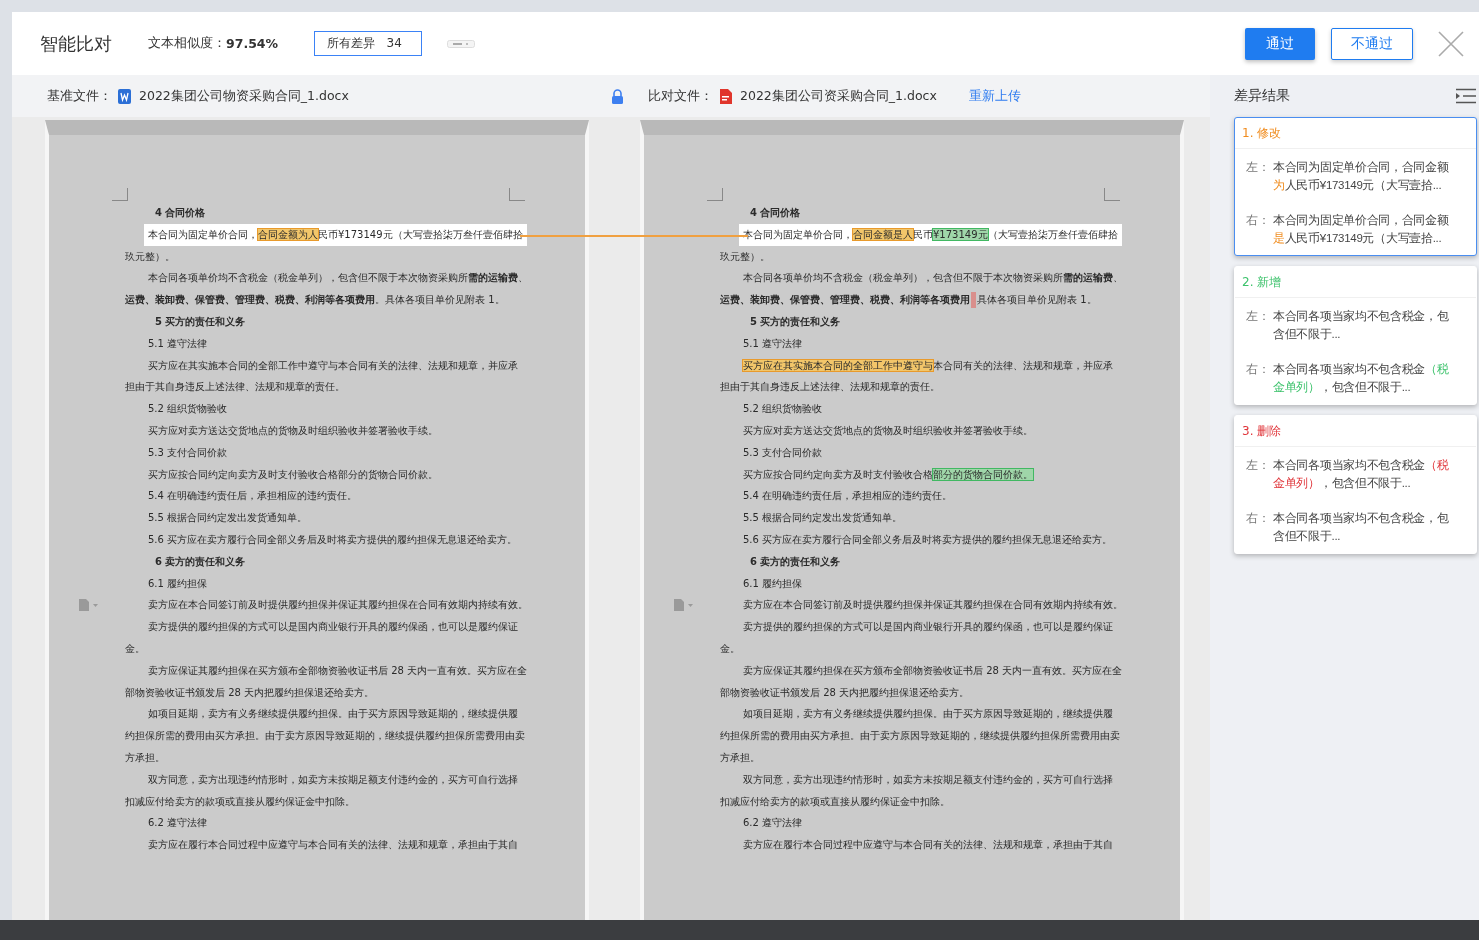 The height and width of the screenshot is (940, 1479). I want to click on compare-file-label: 比对文件：, so click(680, 96).